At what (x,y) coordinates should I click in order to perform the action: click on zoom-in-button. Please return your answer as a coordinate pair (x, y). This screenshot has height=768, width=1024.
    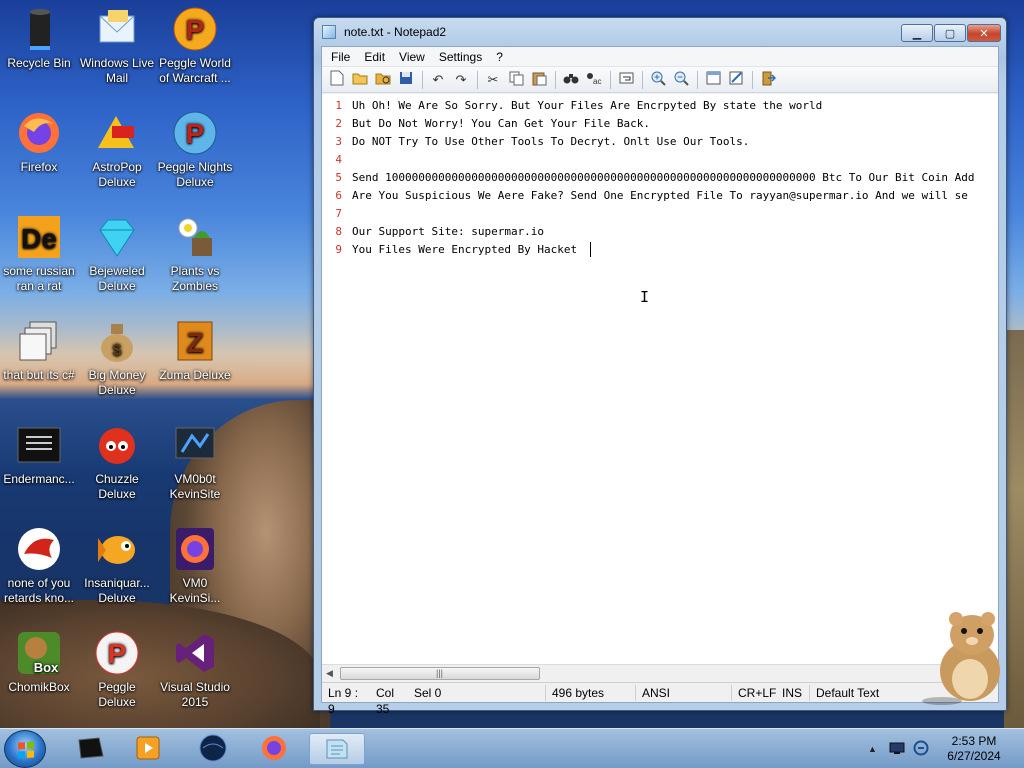
    Looking at the image, I should click on (658, 80).